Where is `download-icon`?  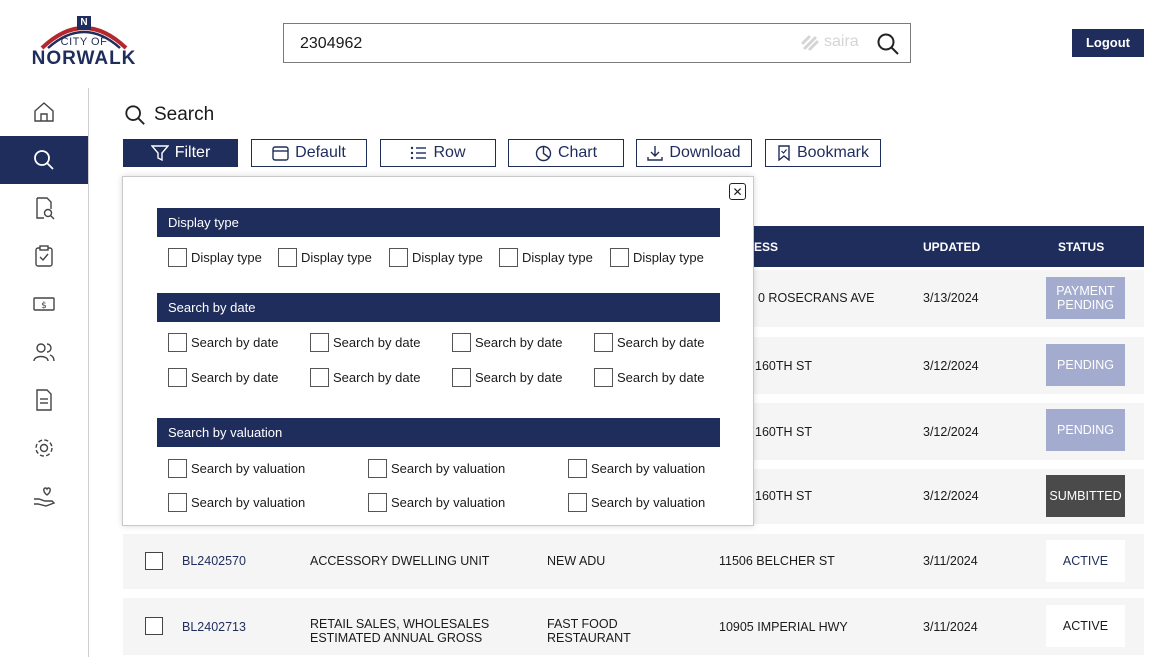
download-icon is located at coordinates (655, 153).